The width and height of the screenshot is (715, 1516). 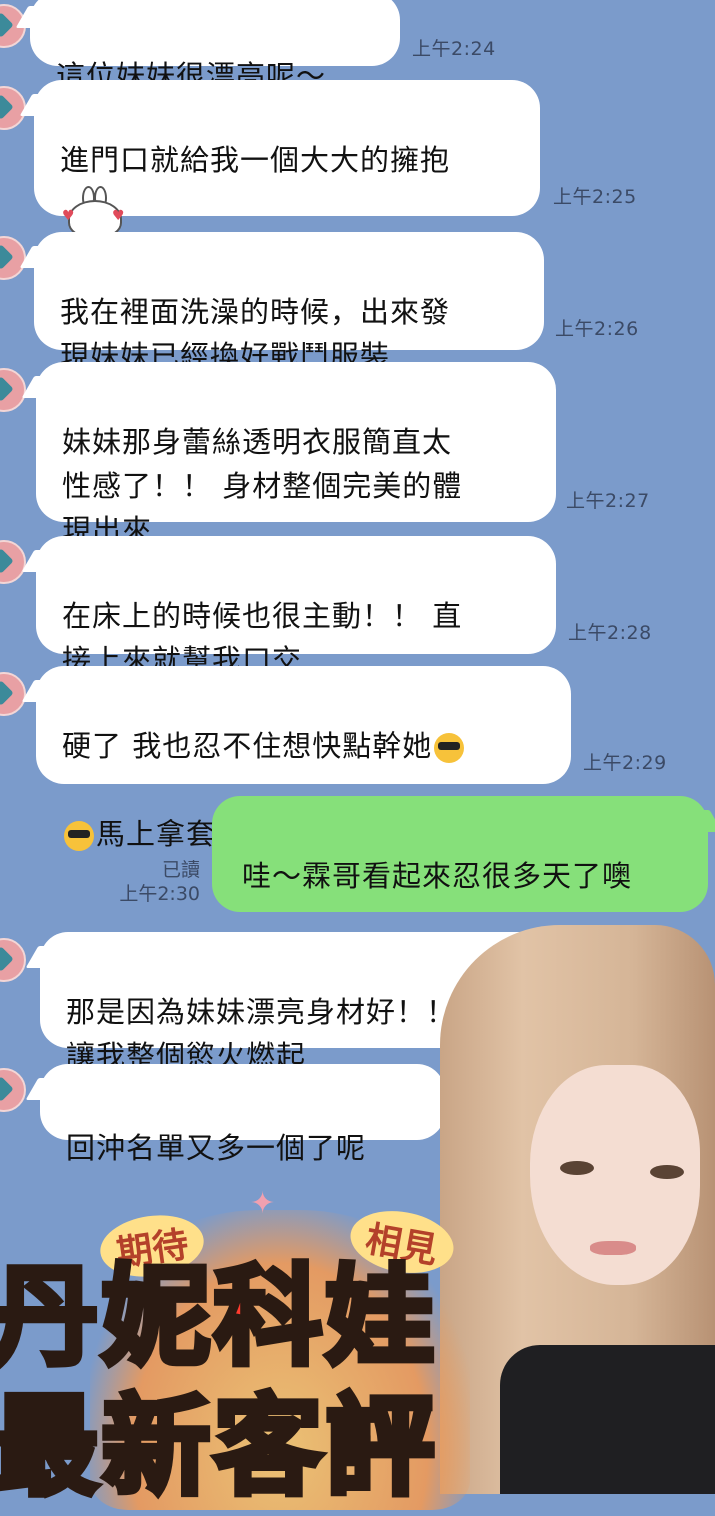 I want to click on message-text: 哇～霖哥看起來忍很多天了噢, so click(x=437, y=876).